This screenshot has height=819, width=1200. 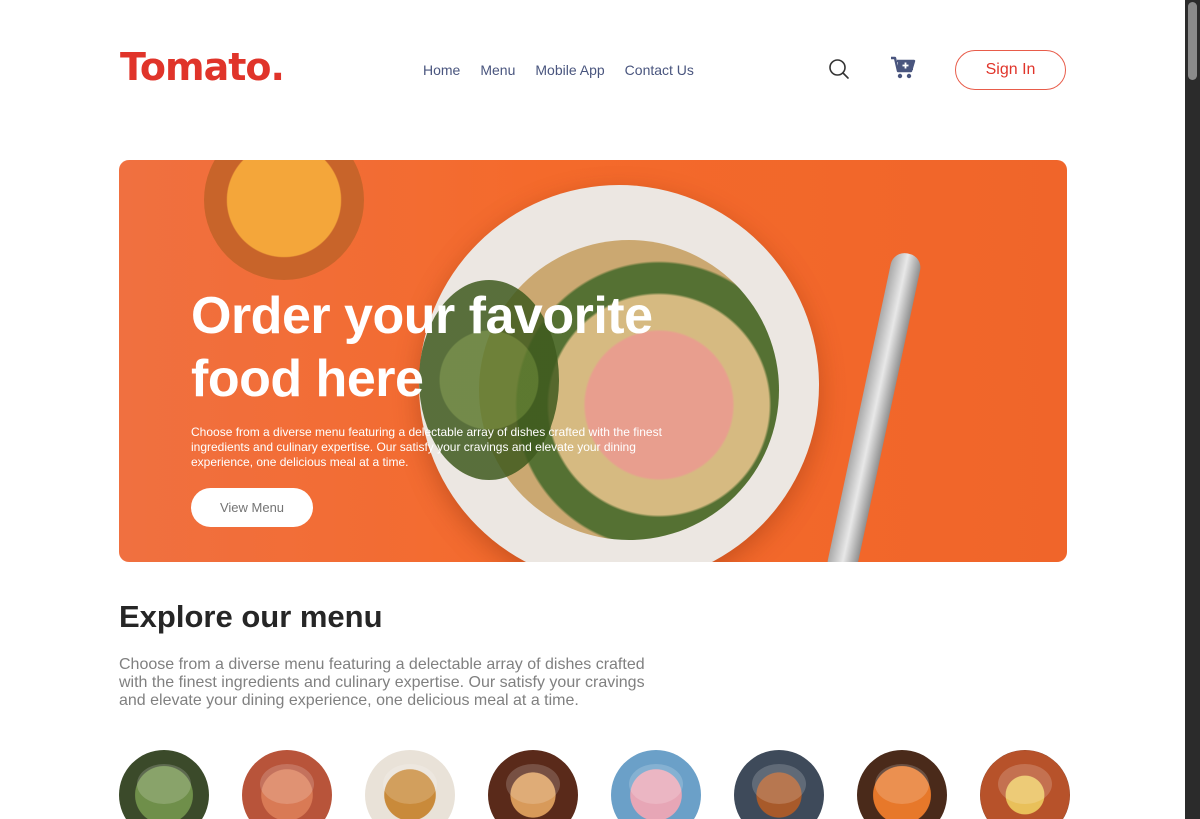 I want to click on menu-item-pure-veg-highlight, so click(x=779, y=784).